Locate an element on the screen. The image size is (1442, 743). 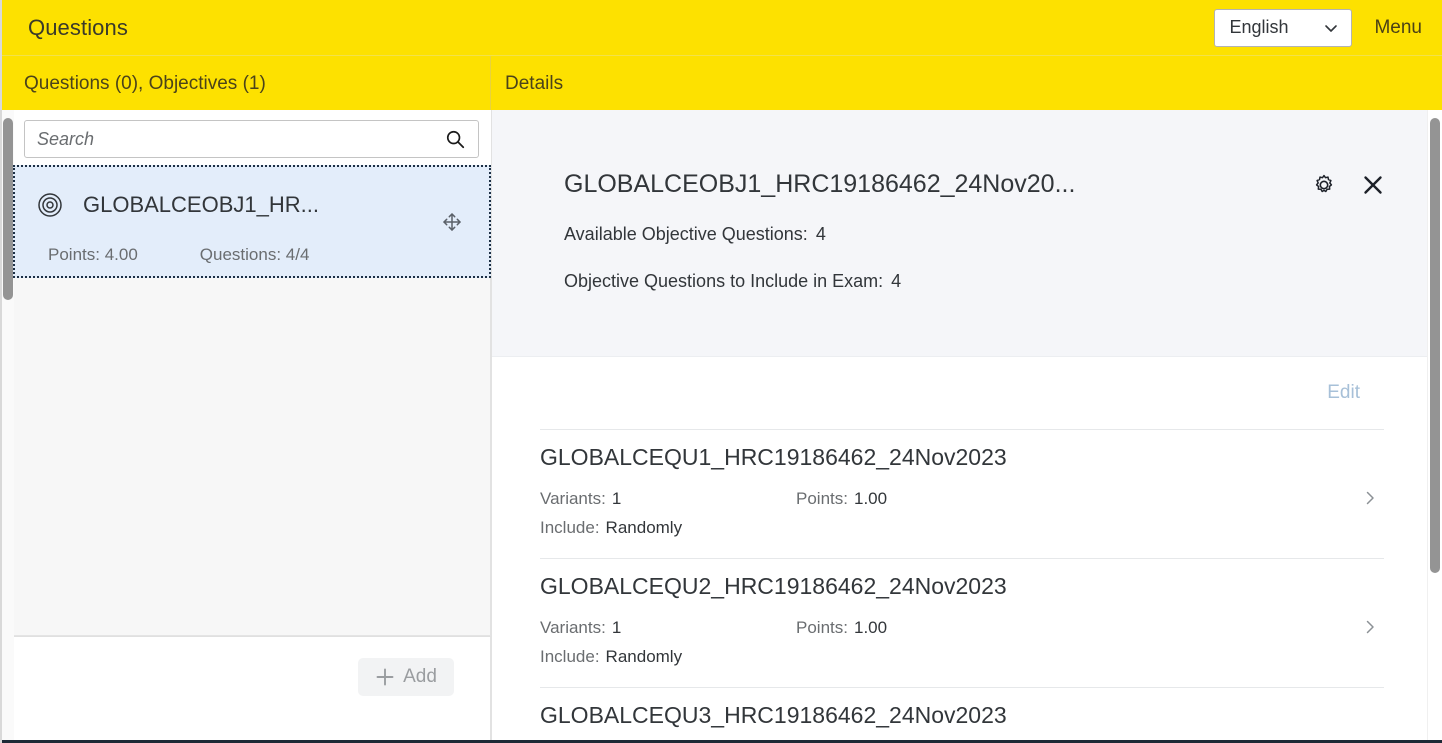
sub-header-left: Questions (0), Objectives (1) is located at coordinates (246, 83).